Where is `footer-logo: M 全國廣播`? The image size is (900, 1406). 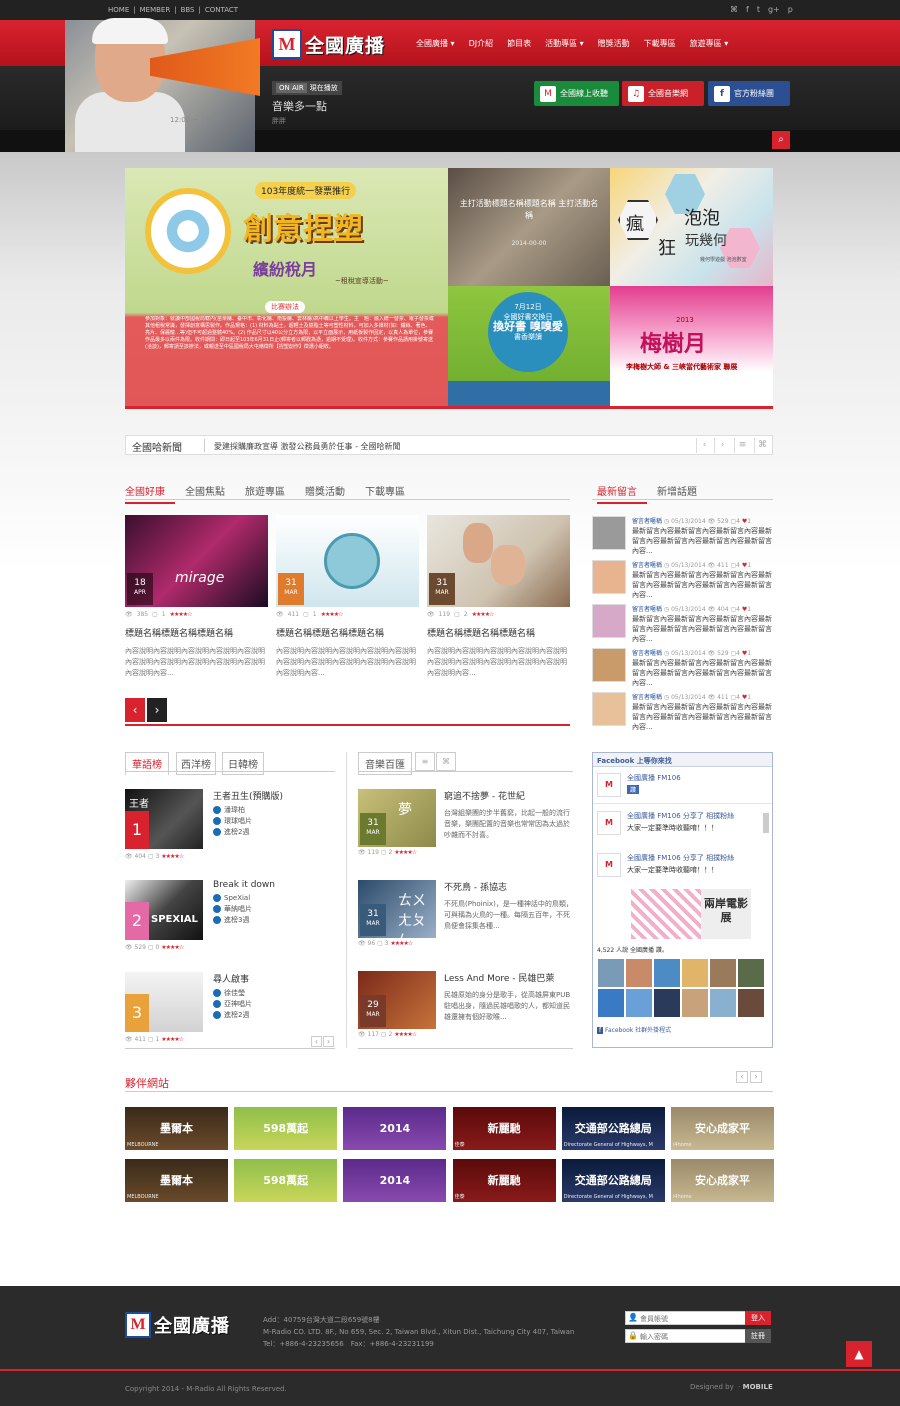 footer-logo: M 全國廣播 is located at coordinates (177, 1325).